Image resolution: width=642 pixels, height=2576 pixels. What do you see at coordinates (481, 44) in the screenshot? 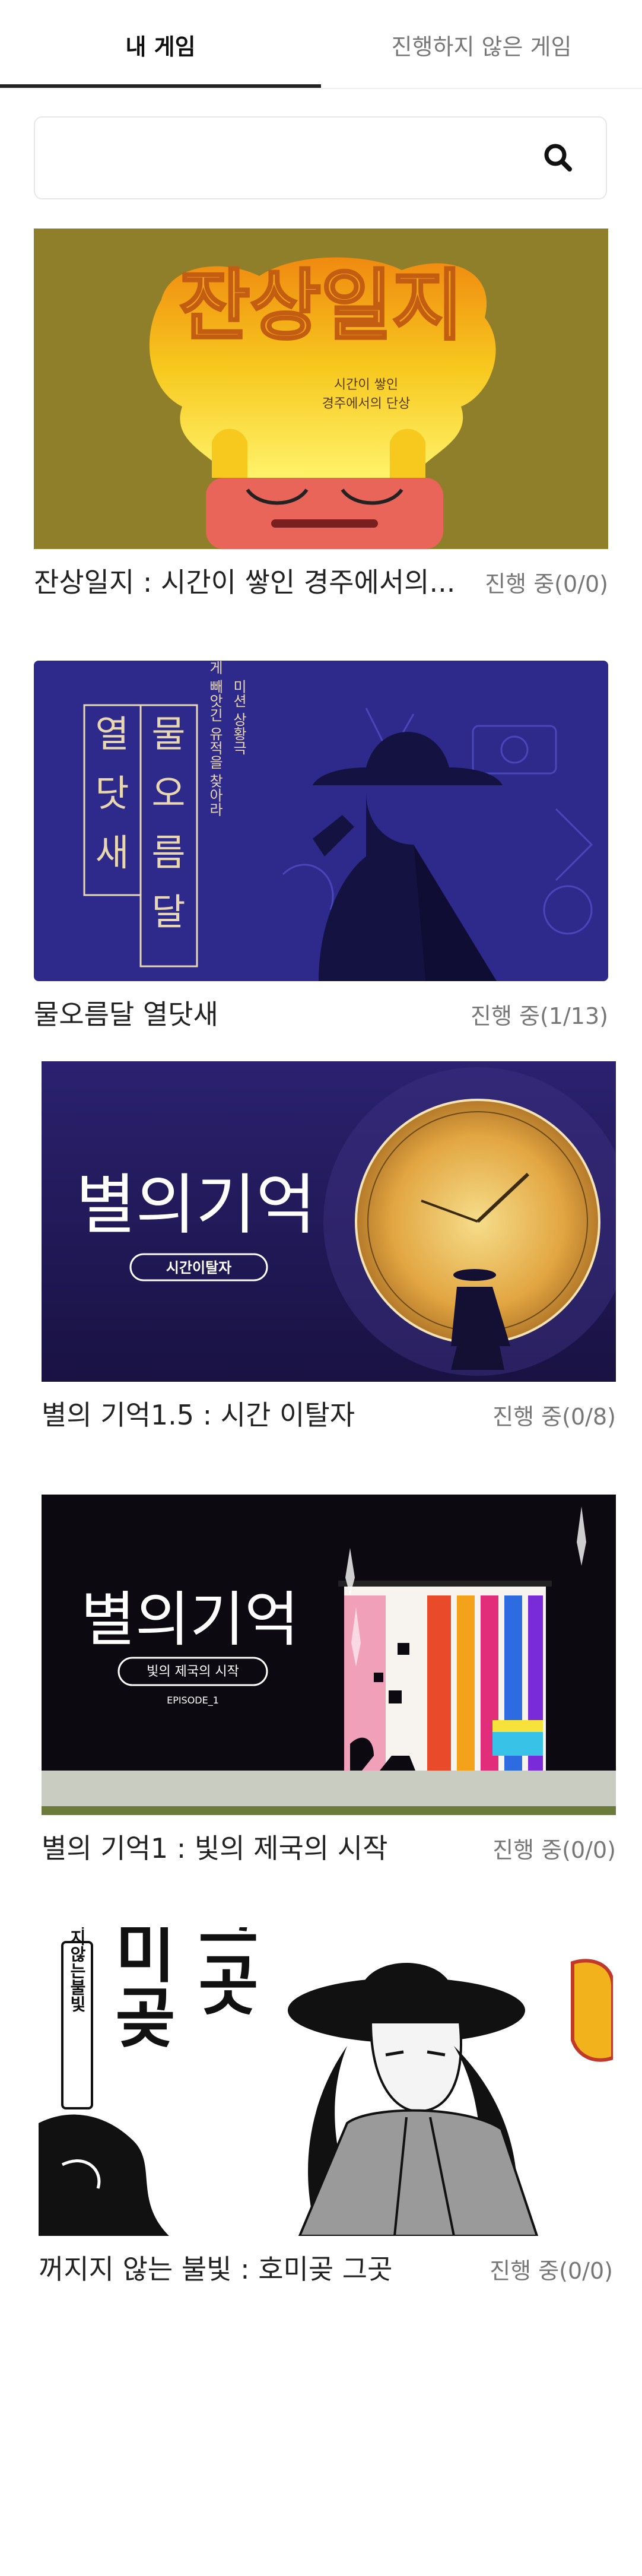
I see `tab-not-started-games: 진행하지 않은 게임` at bounding box center [481, 44].